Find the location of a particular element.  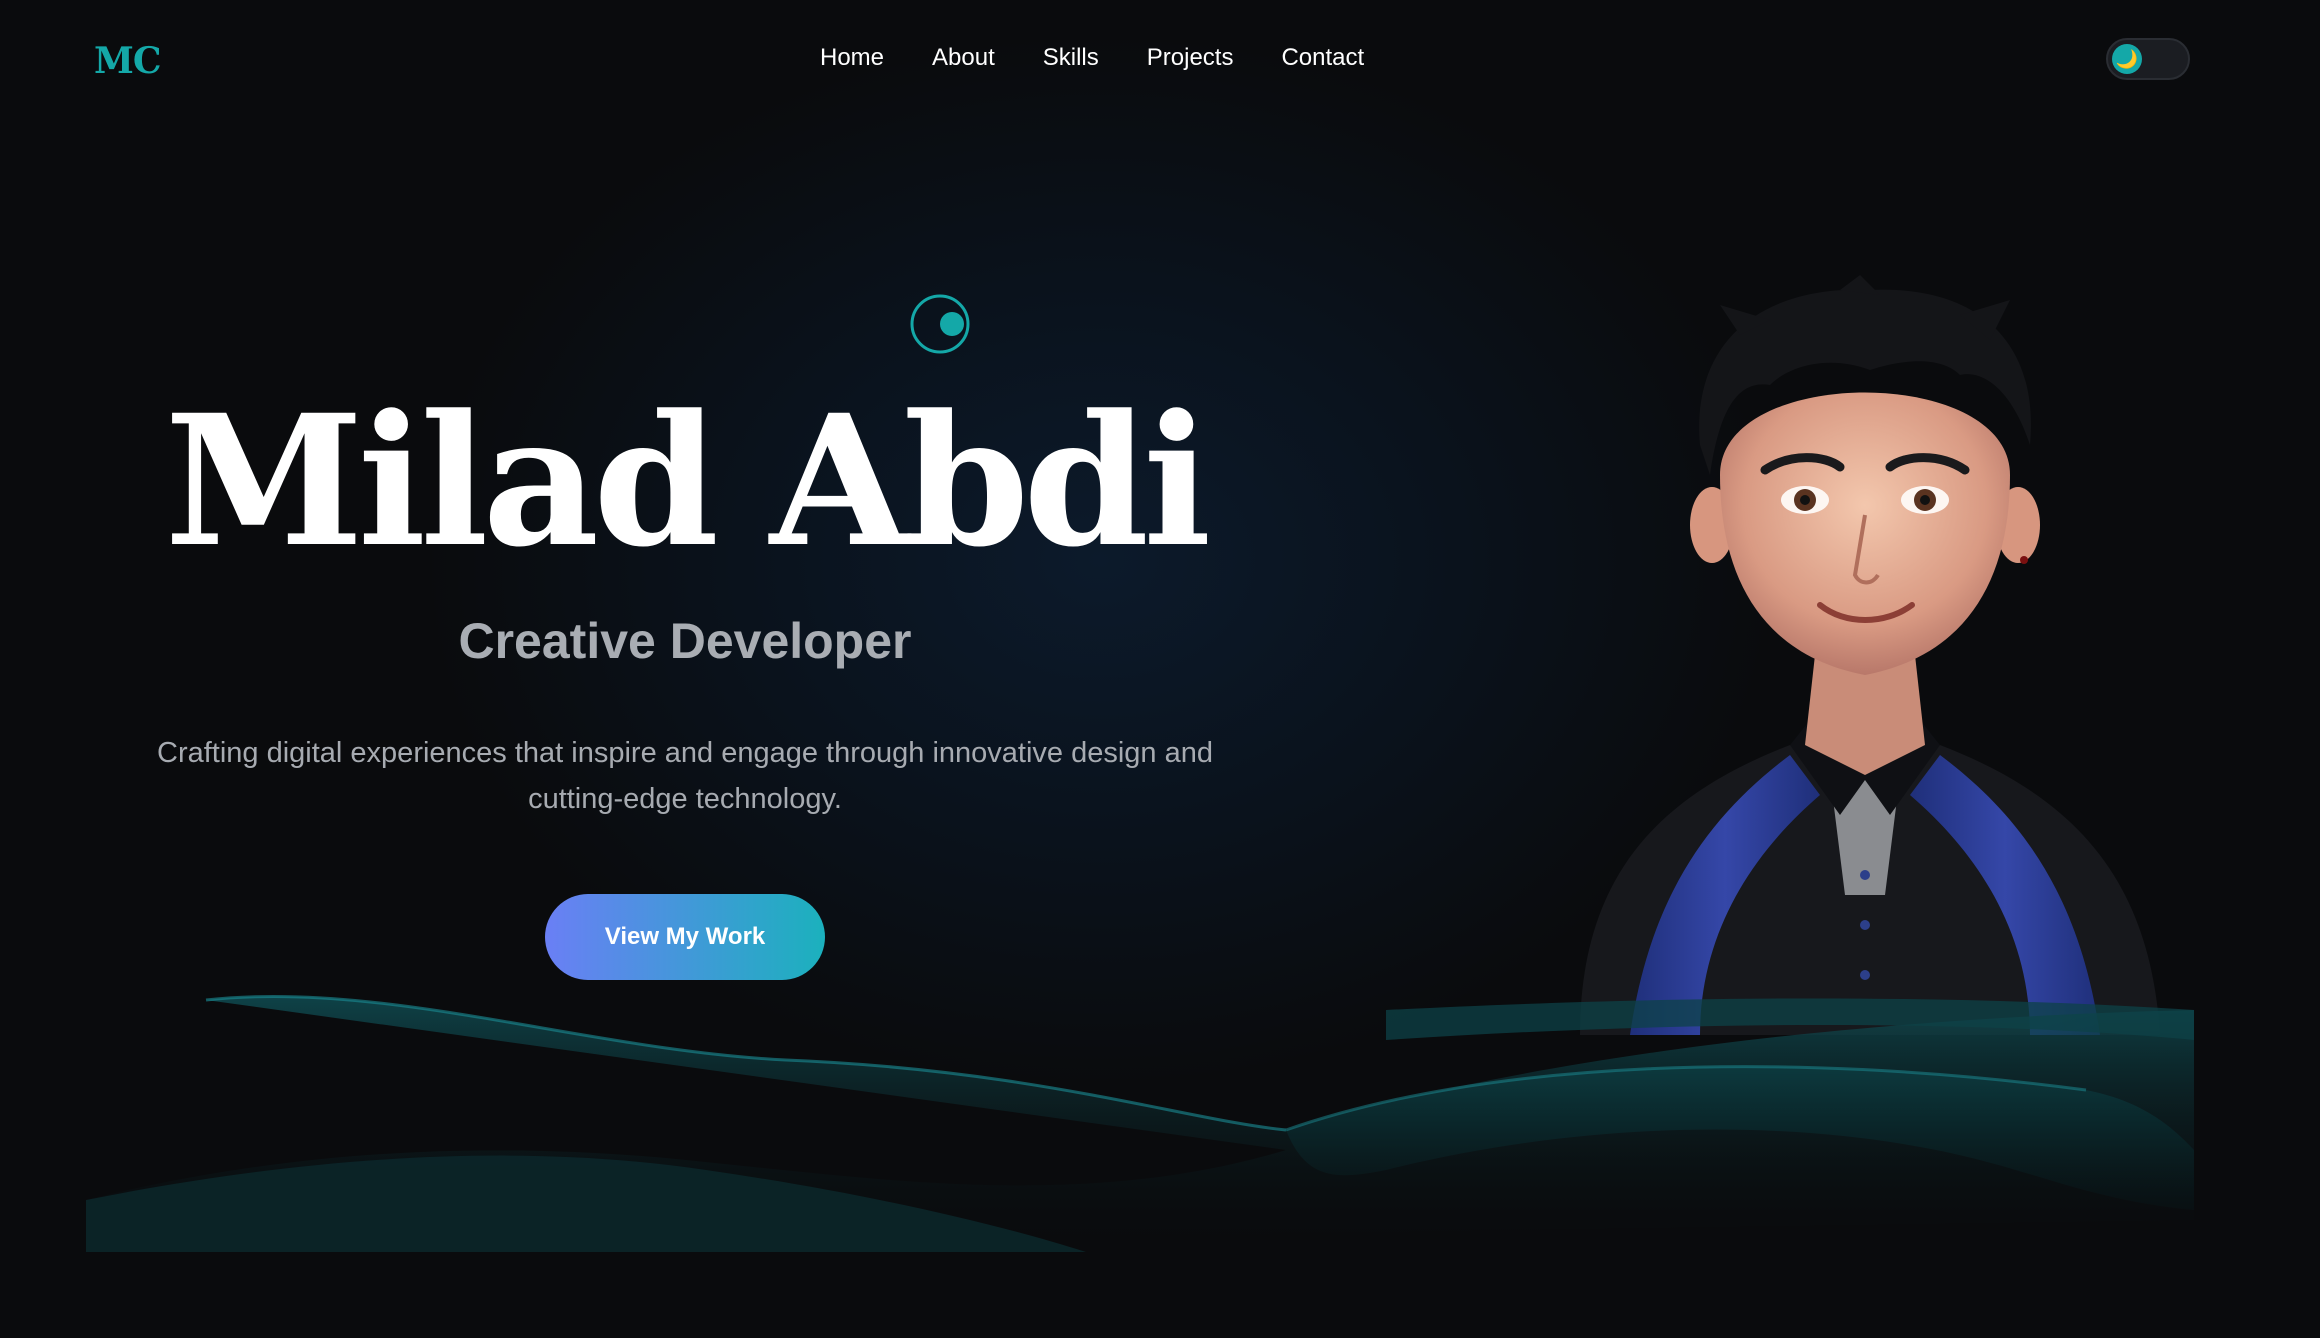

nav-home: Home is located at coordinates (852, 58).